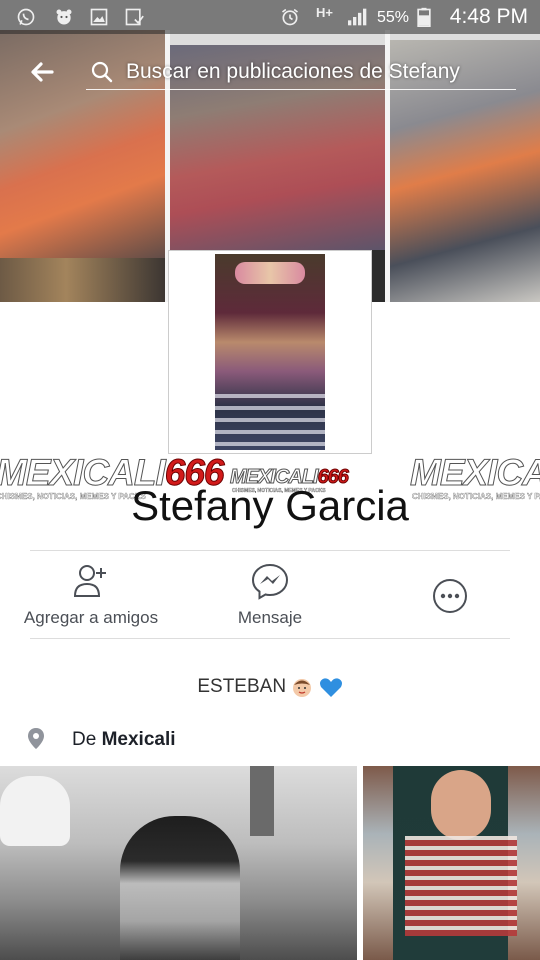 Image resolution: width=540 pixels, height=960 pixels. I want to click on messenger-icon, so click(270, 581).